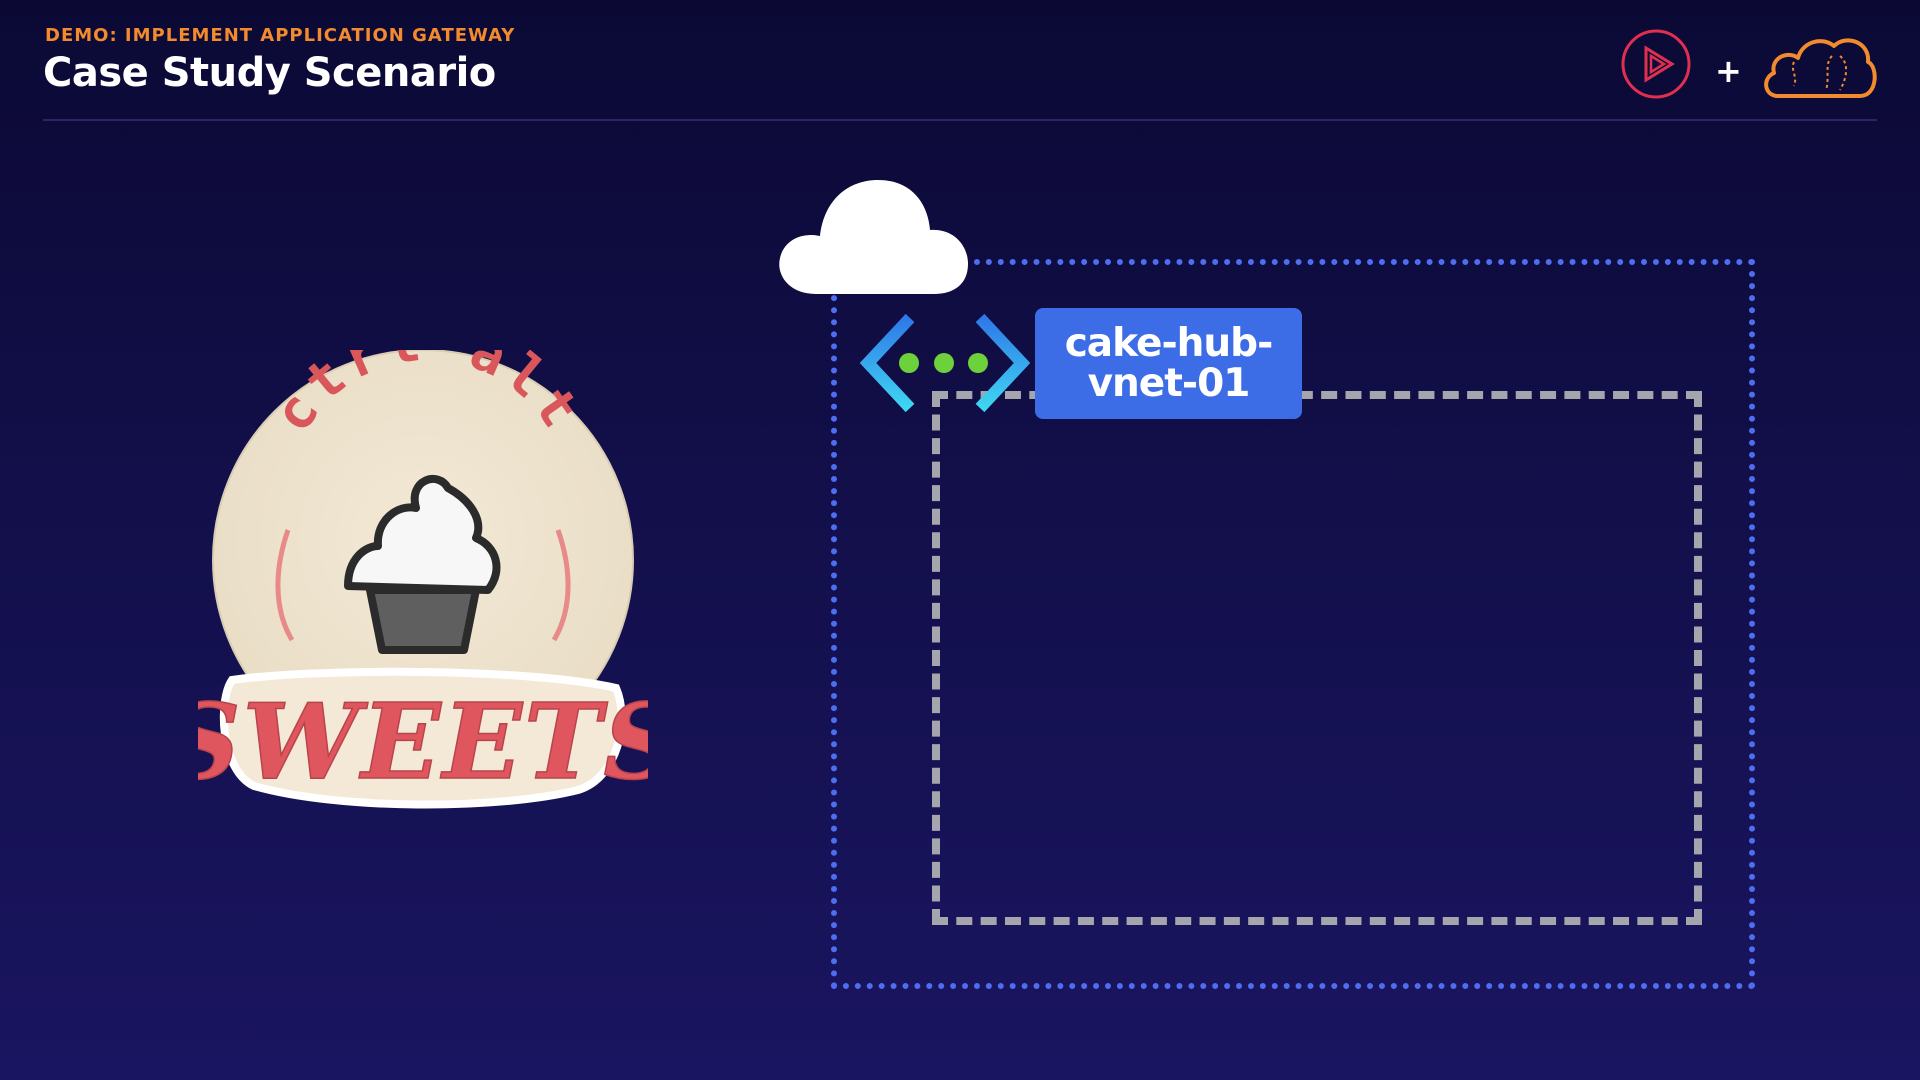 Image resolution: width=1920 pixels, height=1080 pixels. What do you see at coordinates (945, 363) in the screenshot?
I see `virtual-network-icon` at bounding box center [945, 363].